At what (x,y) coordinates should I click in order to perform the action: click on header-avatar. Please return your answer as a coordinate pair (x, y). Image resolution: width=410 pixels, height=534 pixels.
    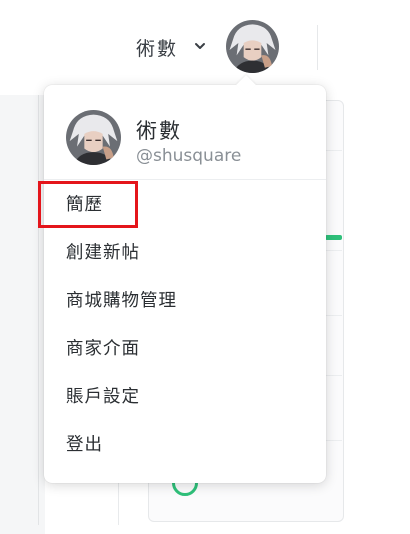
    Looking at the image, I should click on (252, 46).